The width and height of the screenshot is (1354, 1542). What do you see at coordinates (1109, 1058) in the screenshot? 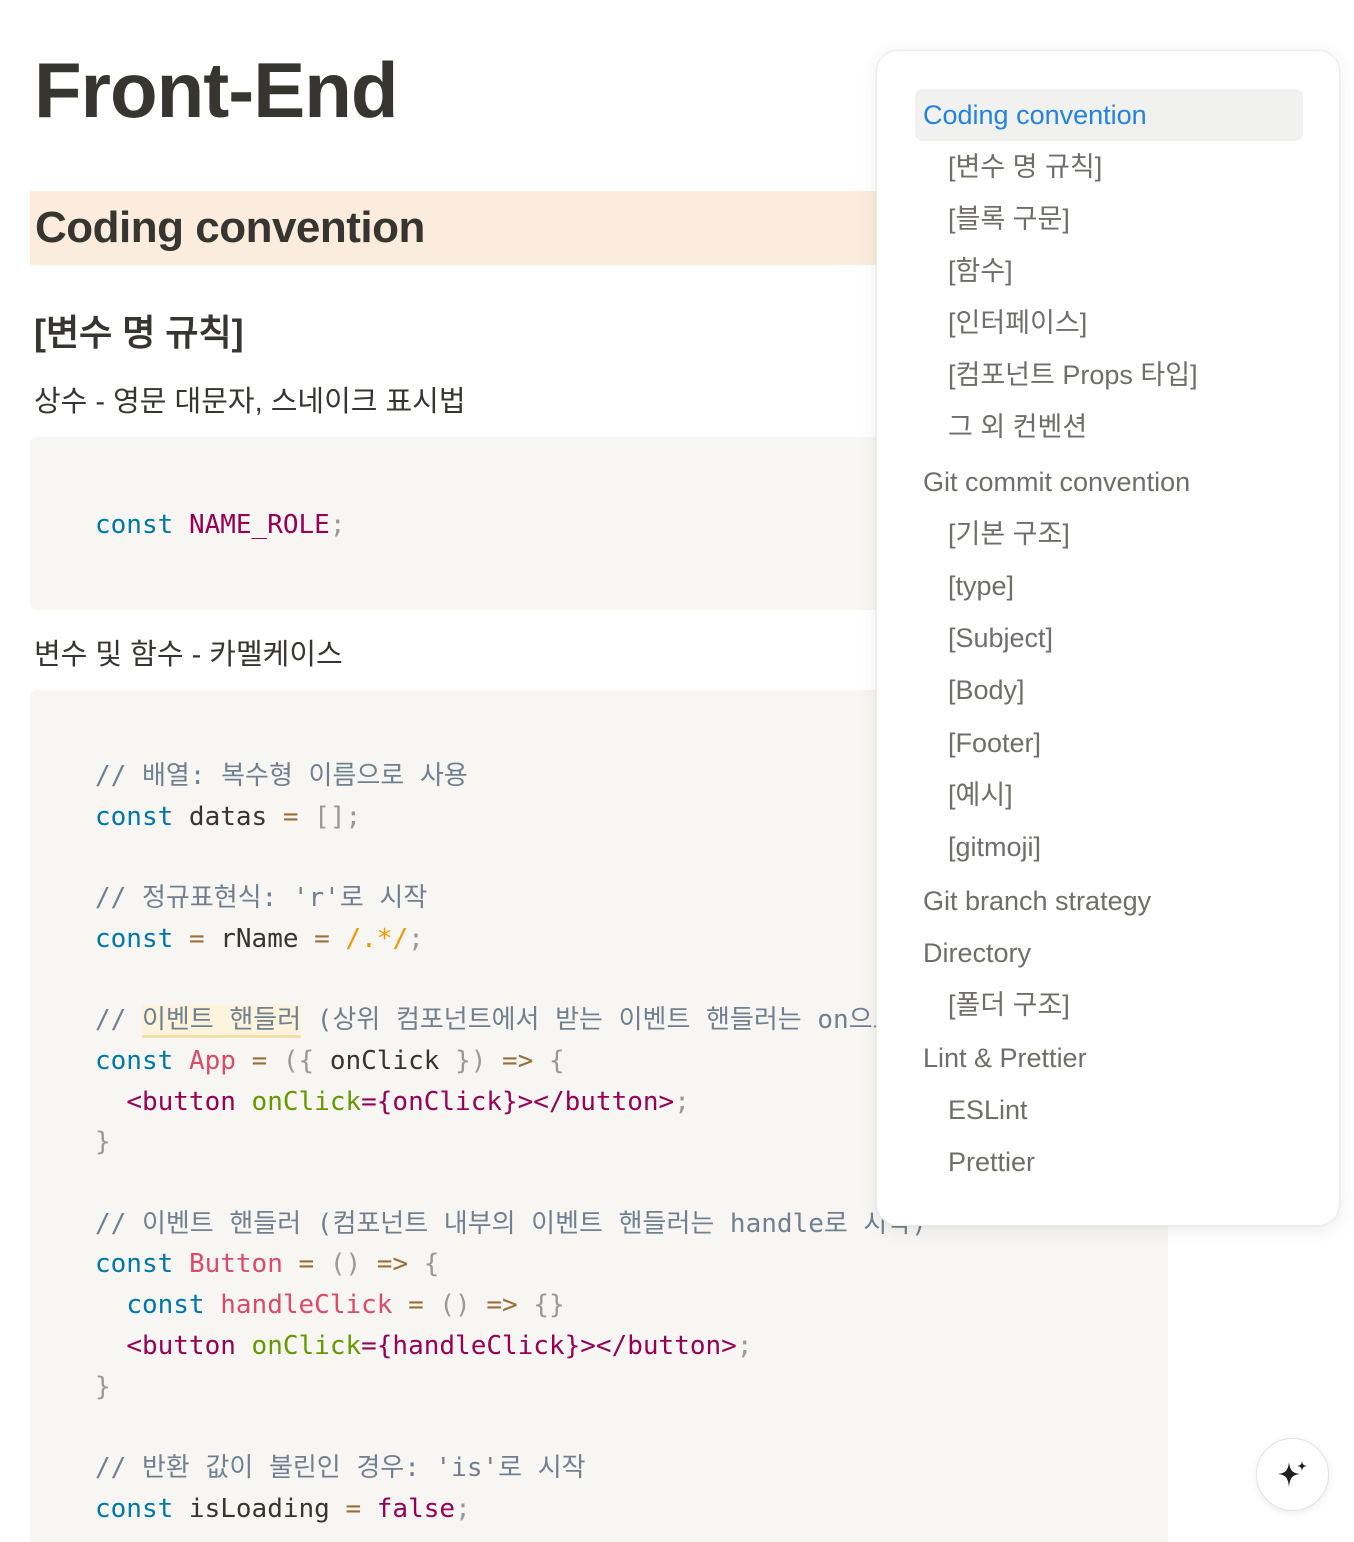
I see `toc-item-lint-prettier: Lint & Prettier` at bounding box center [1109, 1058].